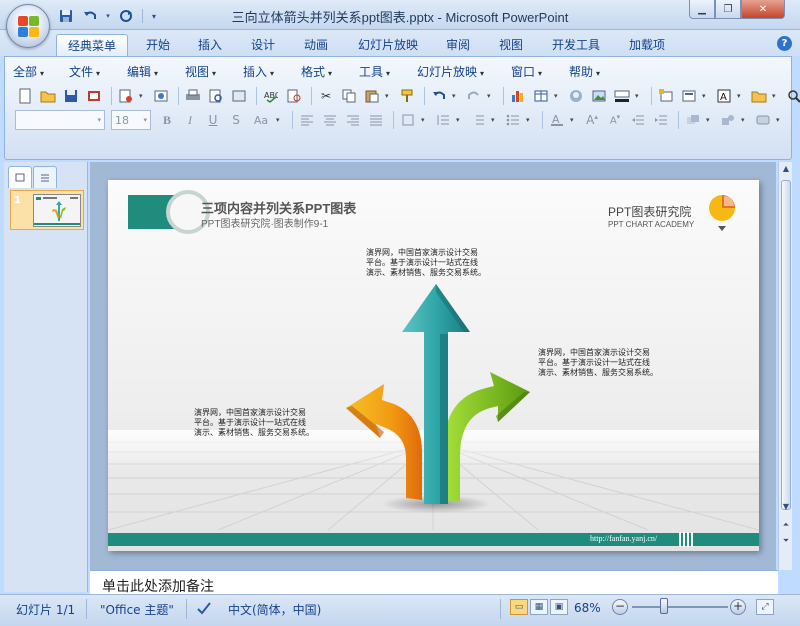 The width and height of the screenshot is (800, 626). I want to click on vertical-scrollbar: ▲ ▼ ⏶ ⏷, so click(785, 366).